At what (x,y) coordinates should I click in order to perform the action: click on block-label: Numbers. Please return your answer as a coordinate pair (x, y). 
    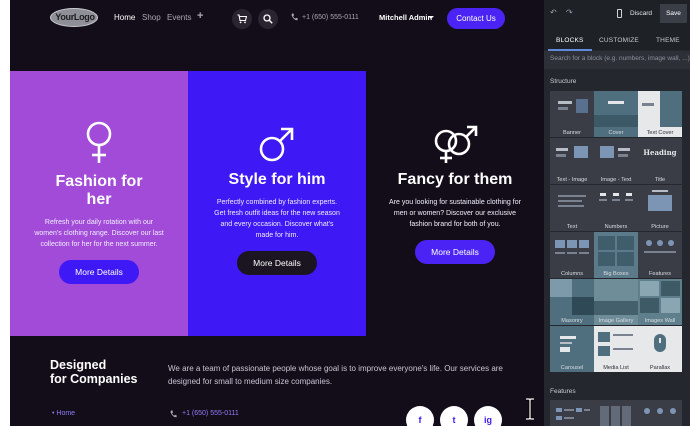
    Looking at the image, I should click on (616, 227).